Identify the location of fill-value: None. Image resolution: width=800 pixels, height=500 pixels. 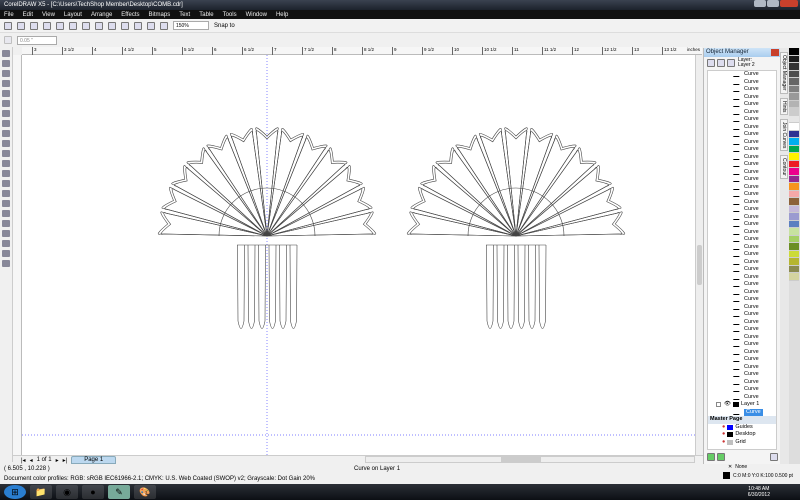
(741, 467).